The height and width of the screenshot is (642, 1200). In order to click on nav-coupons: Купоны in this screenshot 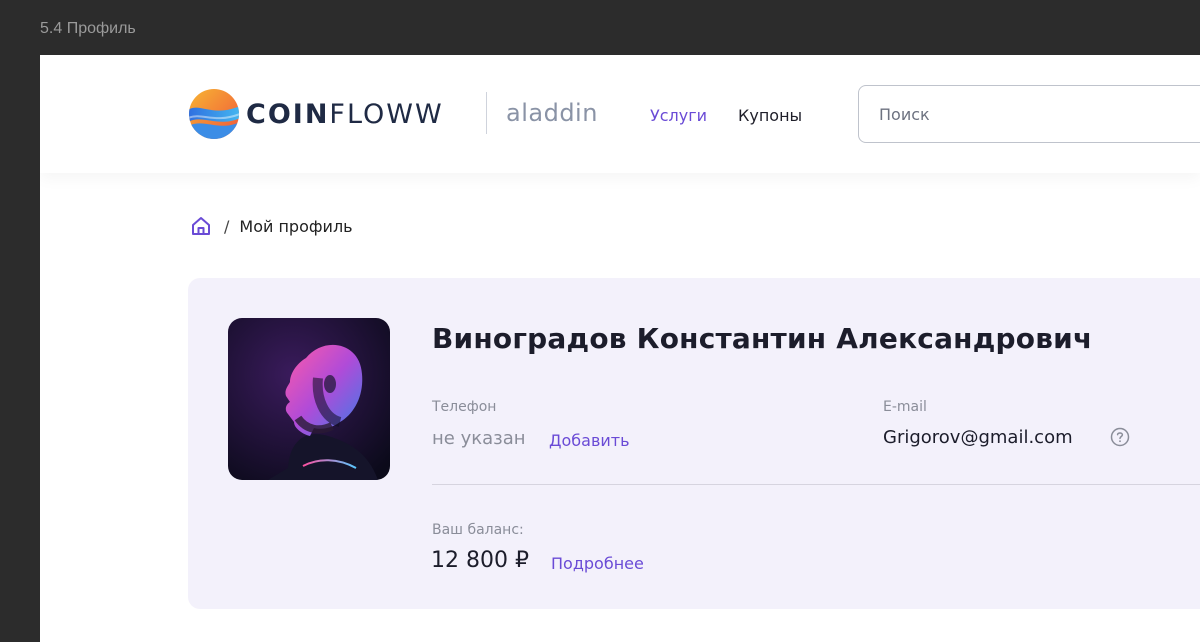, I will do `click(770, 115)`.